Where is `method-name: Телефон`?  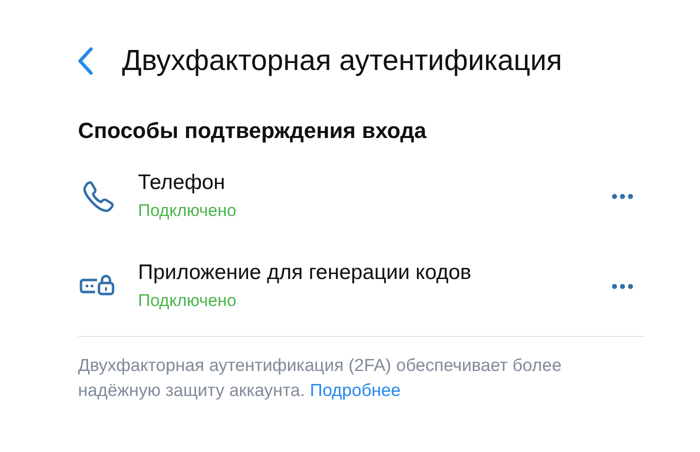 method-name: Телефон is located at coordinates (182, 183).